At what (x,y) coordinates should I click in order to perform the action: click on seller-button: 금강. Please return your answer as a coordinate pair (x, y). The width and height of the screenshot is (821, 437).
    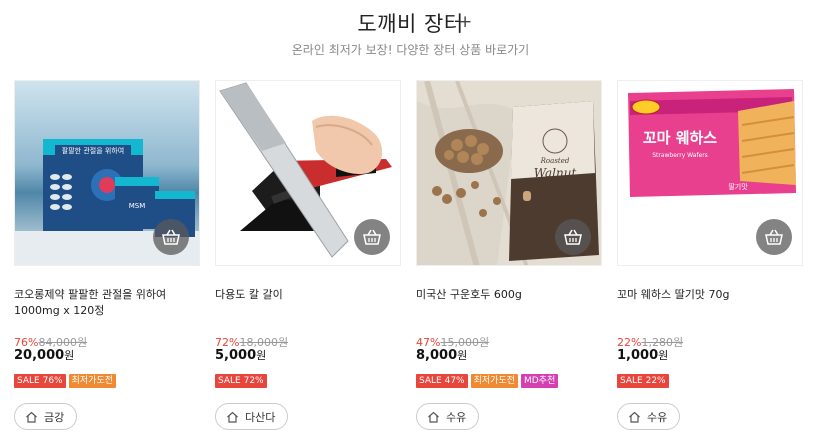
    Looking at the image, I should click on (46, 416).